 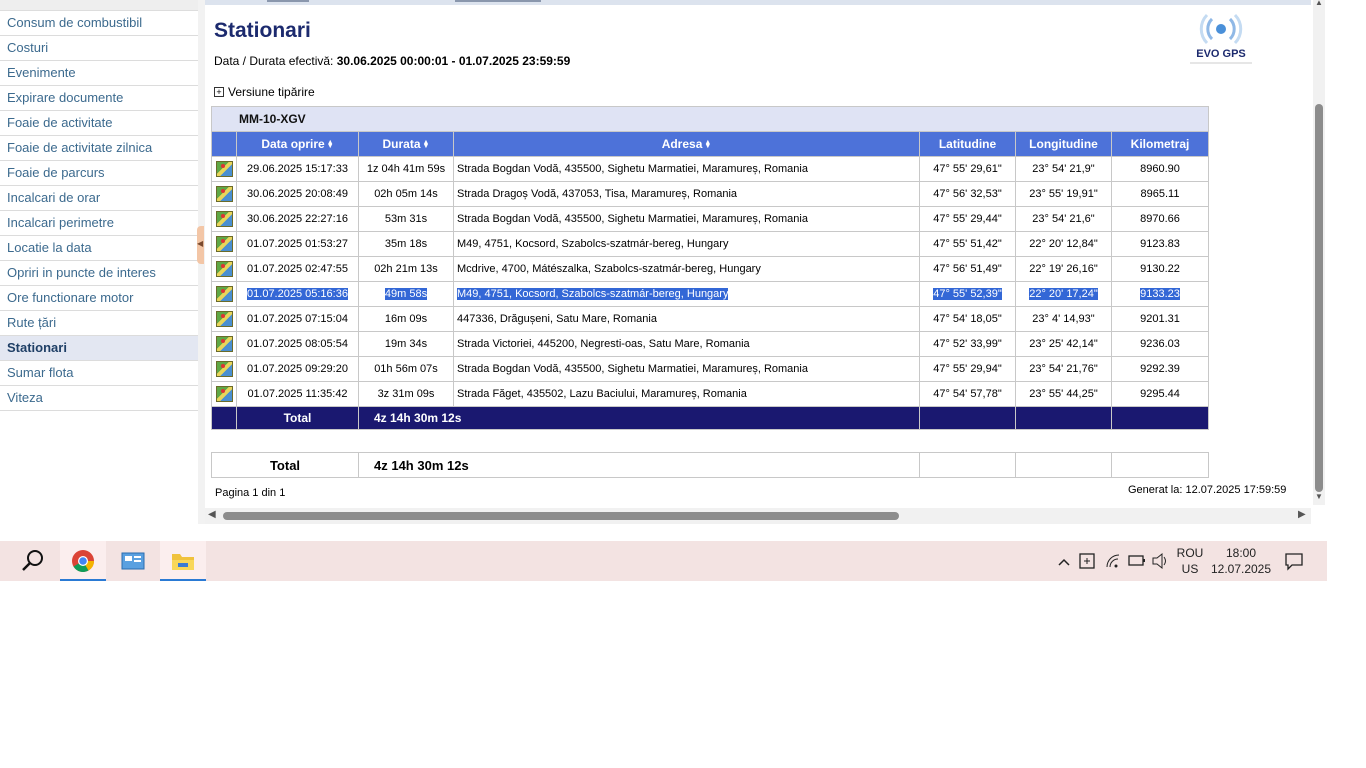 I want to click on header-durata: Durata ▲ ▼, so click(x=406, y=144).